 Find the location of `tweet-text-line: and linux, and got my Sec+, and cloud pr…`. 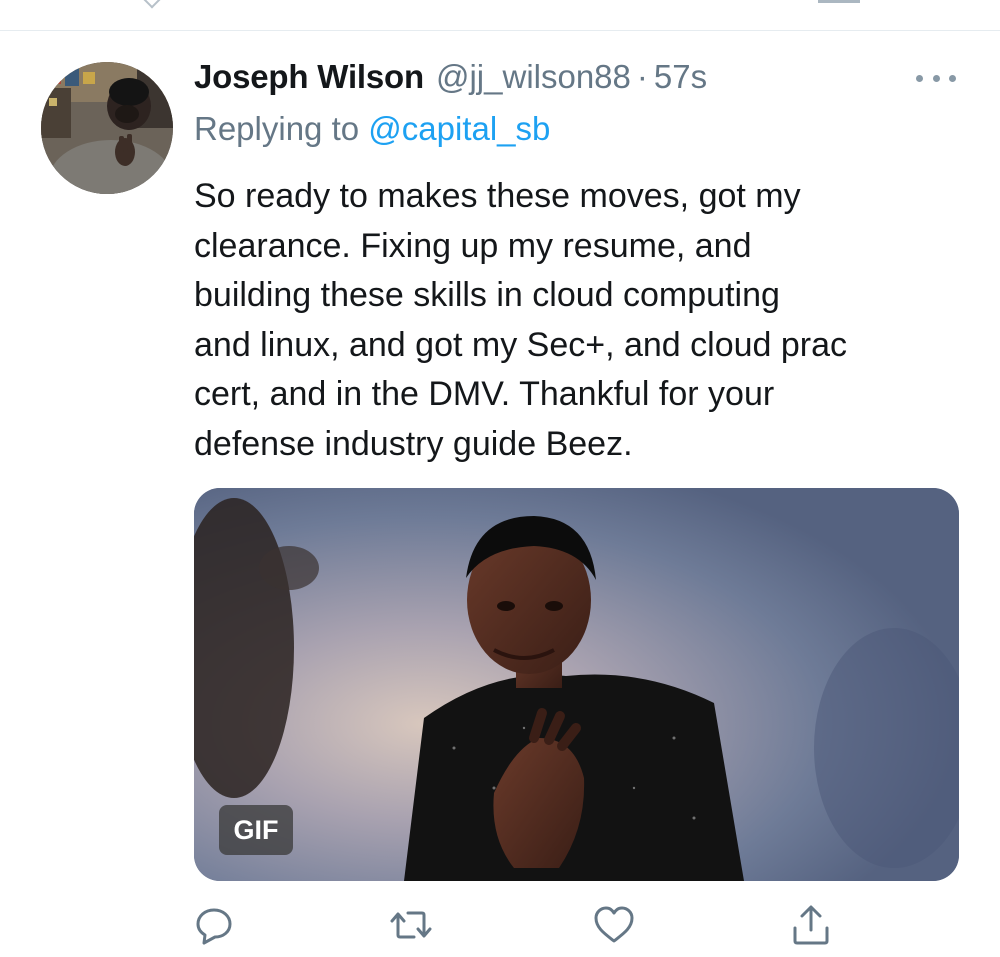

tweet-text-line: and linux, and got my Sec+, and cloud pr… is located at coordinates (521, 344).